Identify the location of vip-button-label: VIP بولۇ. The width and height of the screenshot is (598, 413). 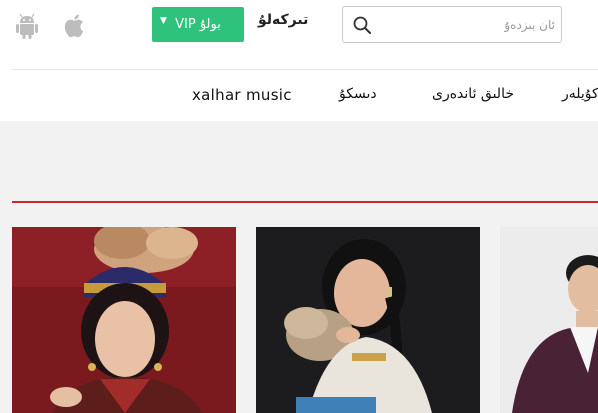
(198, 24).